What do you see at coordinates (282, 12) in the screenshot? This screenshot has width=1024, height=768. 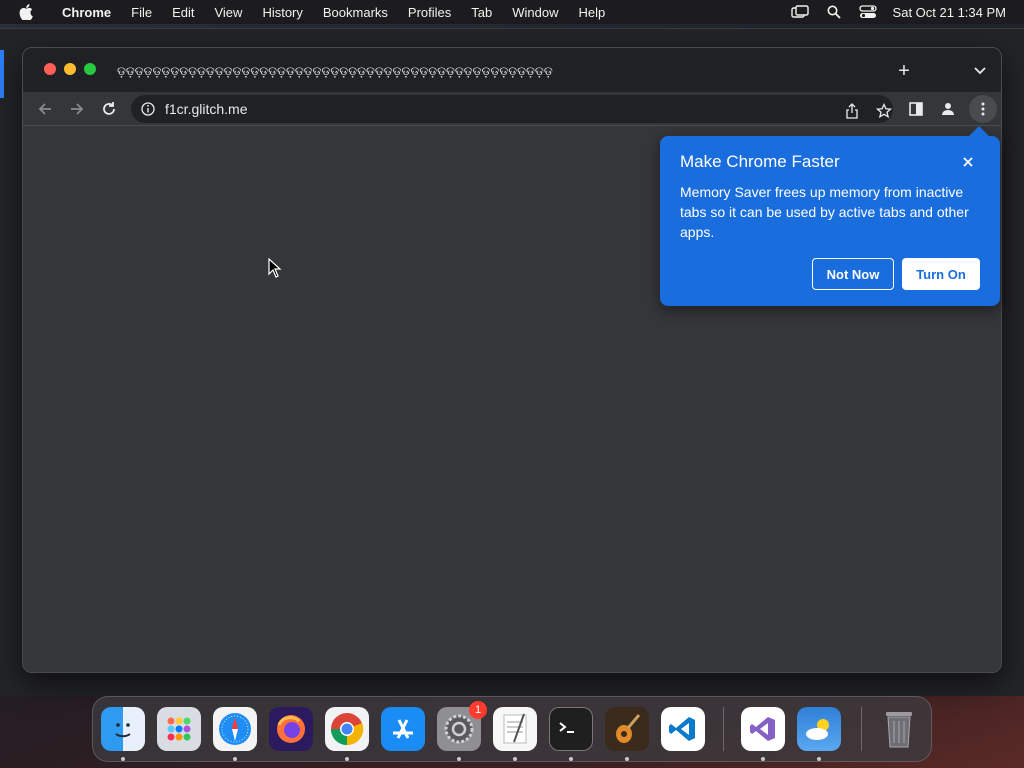 I see `menu-history: History` at bounding box center [282, 12].